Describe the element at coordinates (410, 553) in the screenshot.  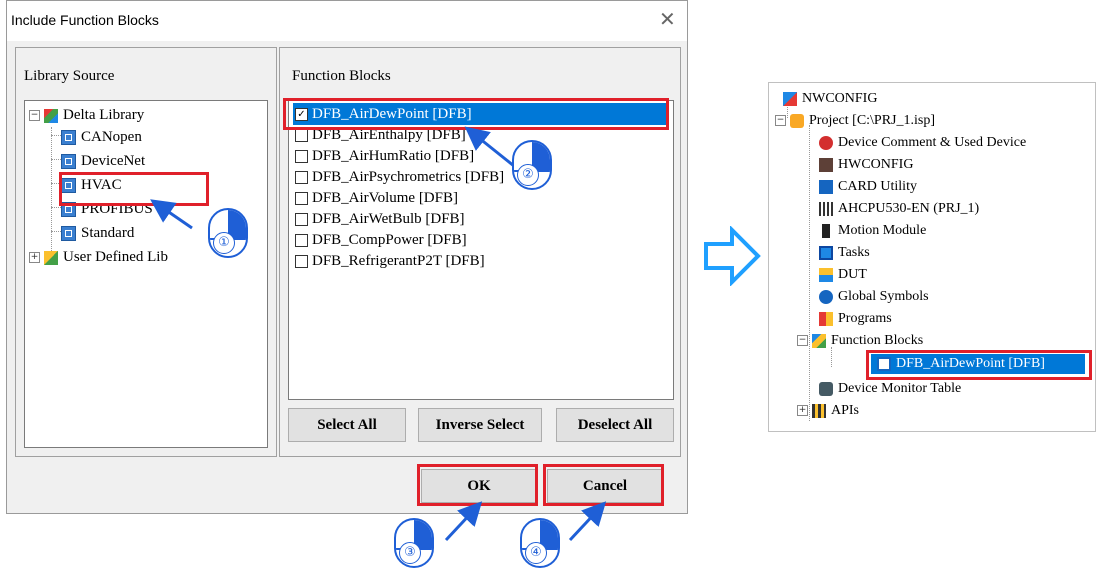
I see `step-number: ③` at that location.